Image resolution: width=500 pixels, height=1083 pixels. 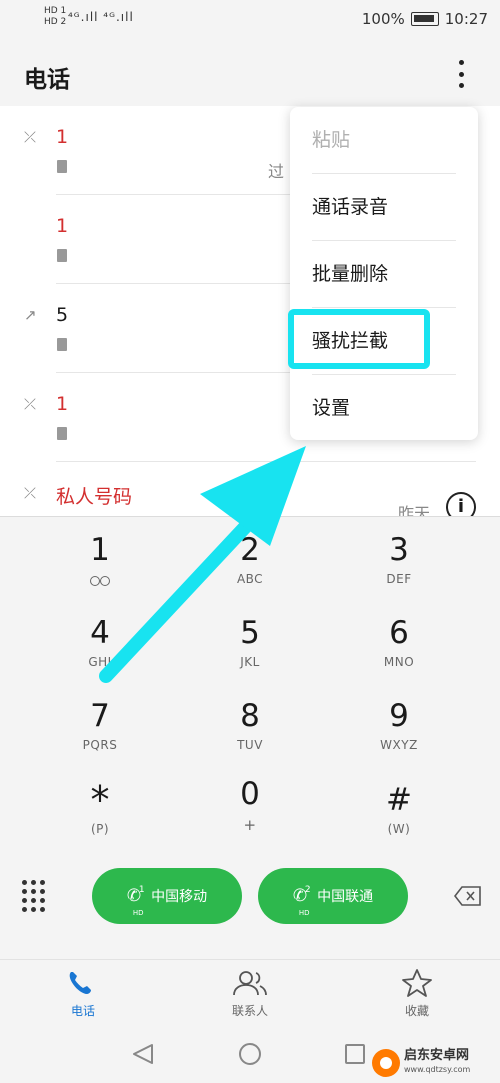 What do you see at coordinates (135, 900) in the screenshot?
I see `phone-icon: ✆ 1 HD` at bounding box center [135, 900].